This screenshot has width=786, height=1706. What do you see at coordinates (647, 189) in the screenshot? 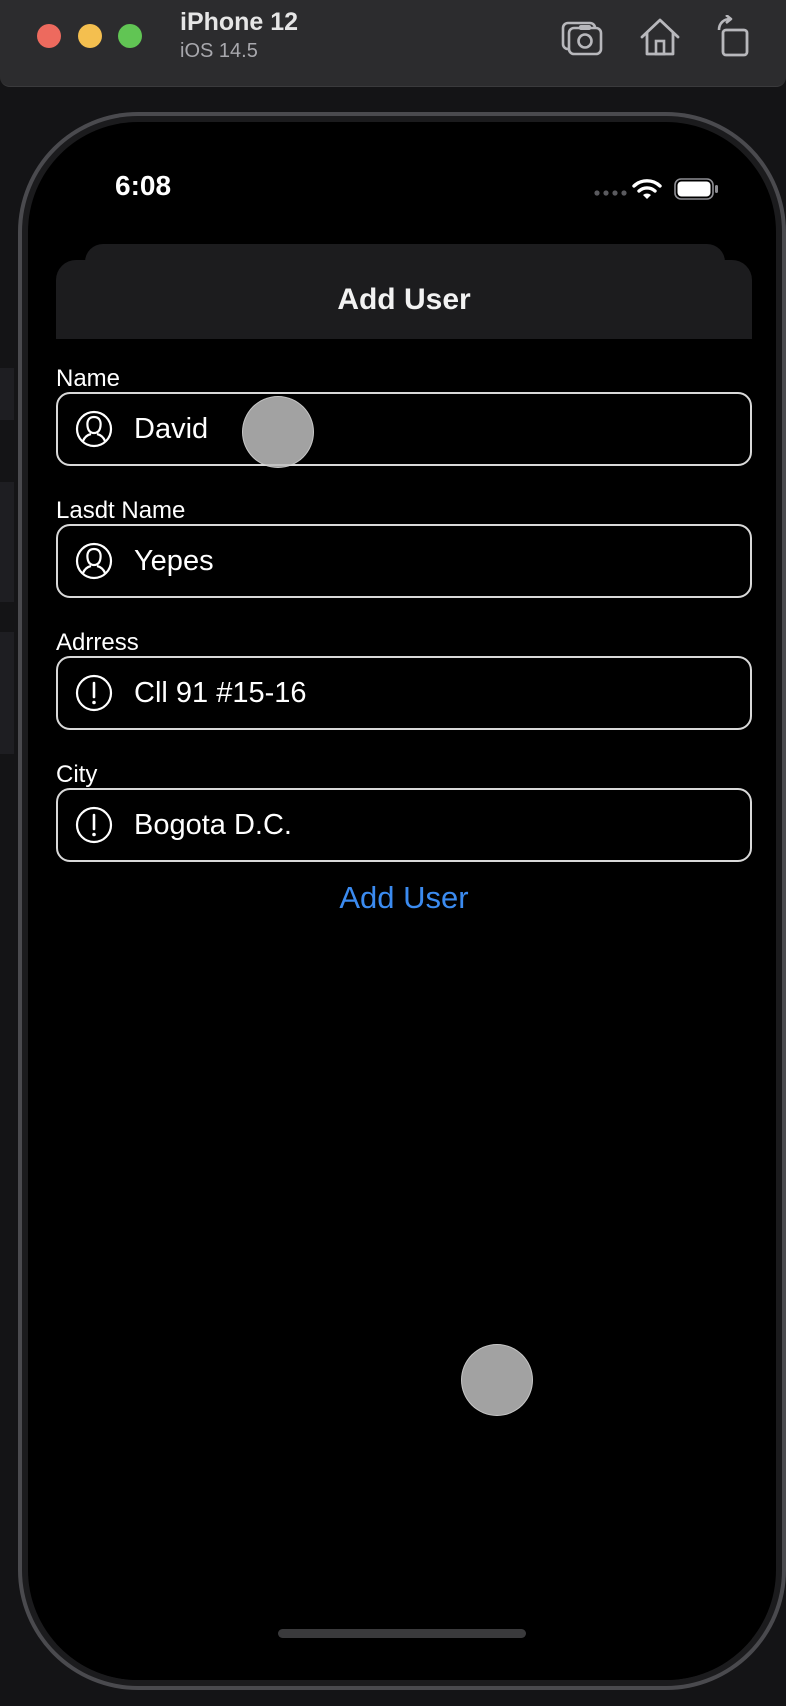
I see `wifi-icon` at bounding box center [647, 189].